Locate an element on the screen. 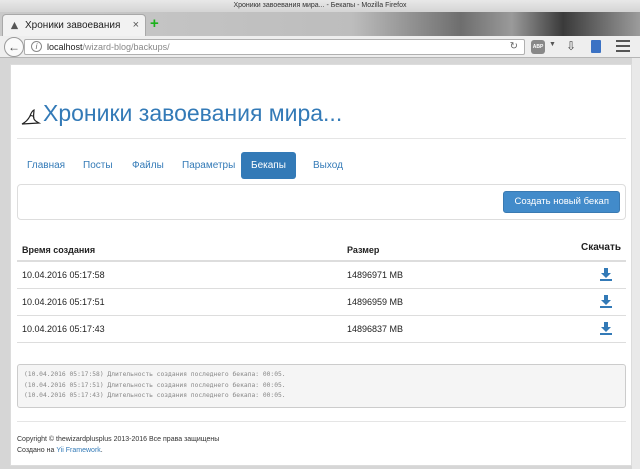  header-size: Размер is located at coordinates (363, 250).